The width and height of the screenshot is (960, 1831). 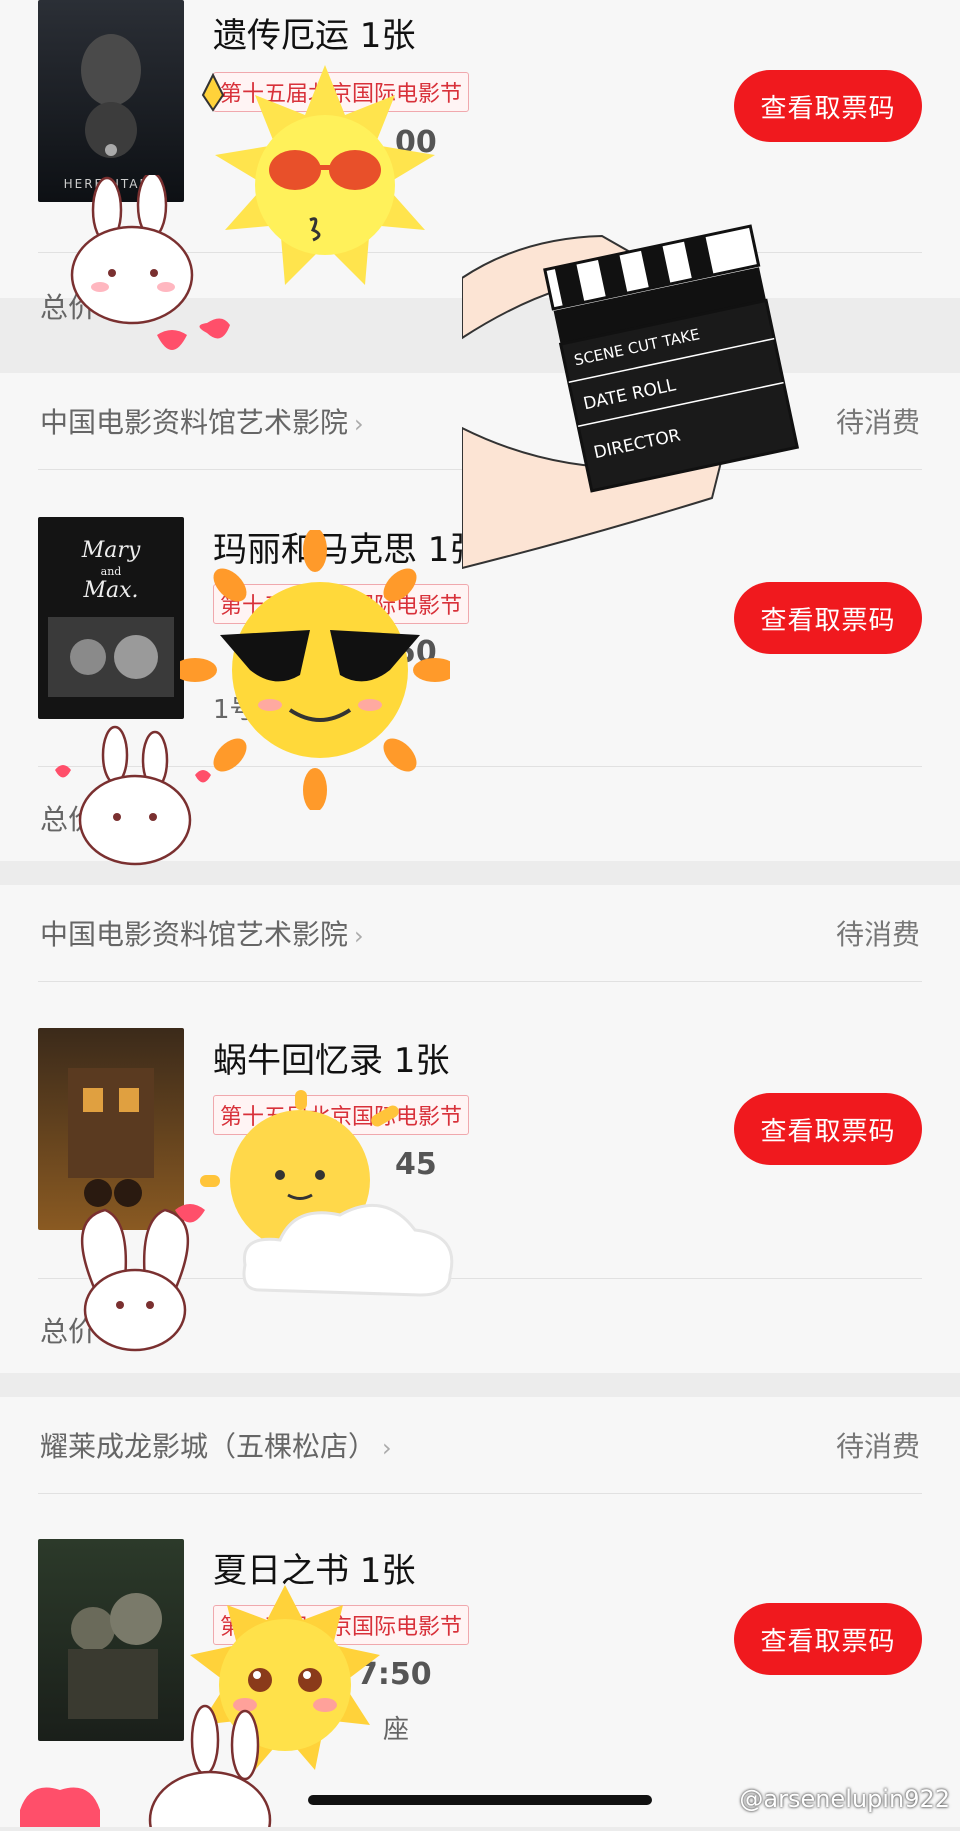 I want to click on sun-cloud-sticker, so click(x=335, y=1202).